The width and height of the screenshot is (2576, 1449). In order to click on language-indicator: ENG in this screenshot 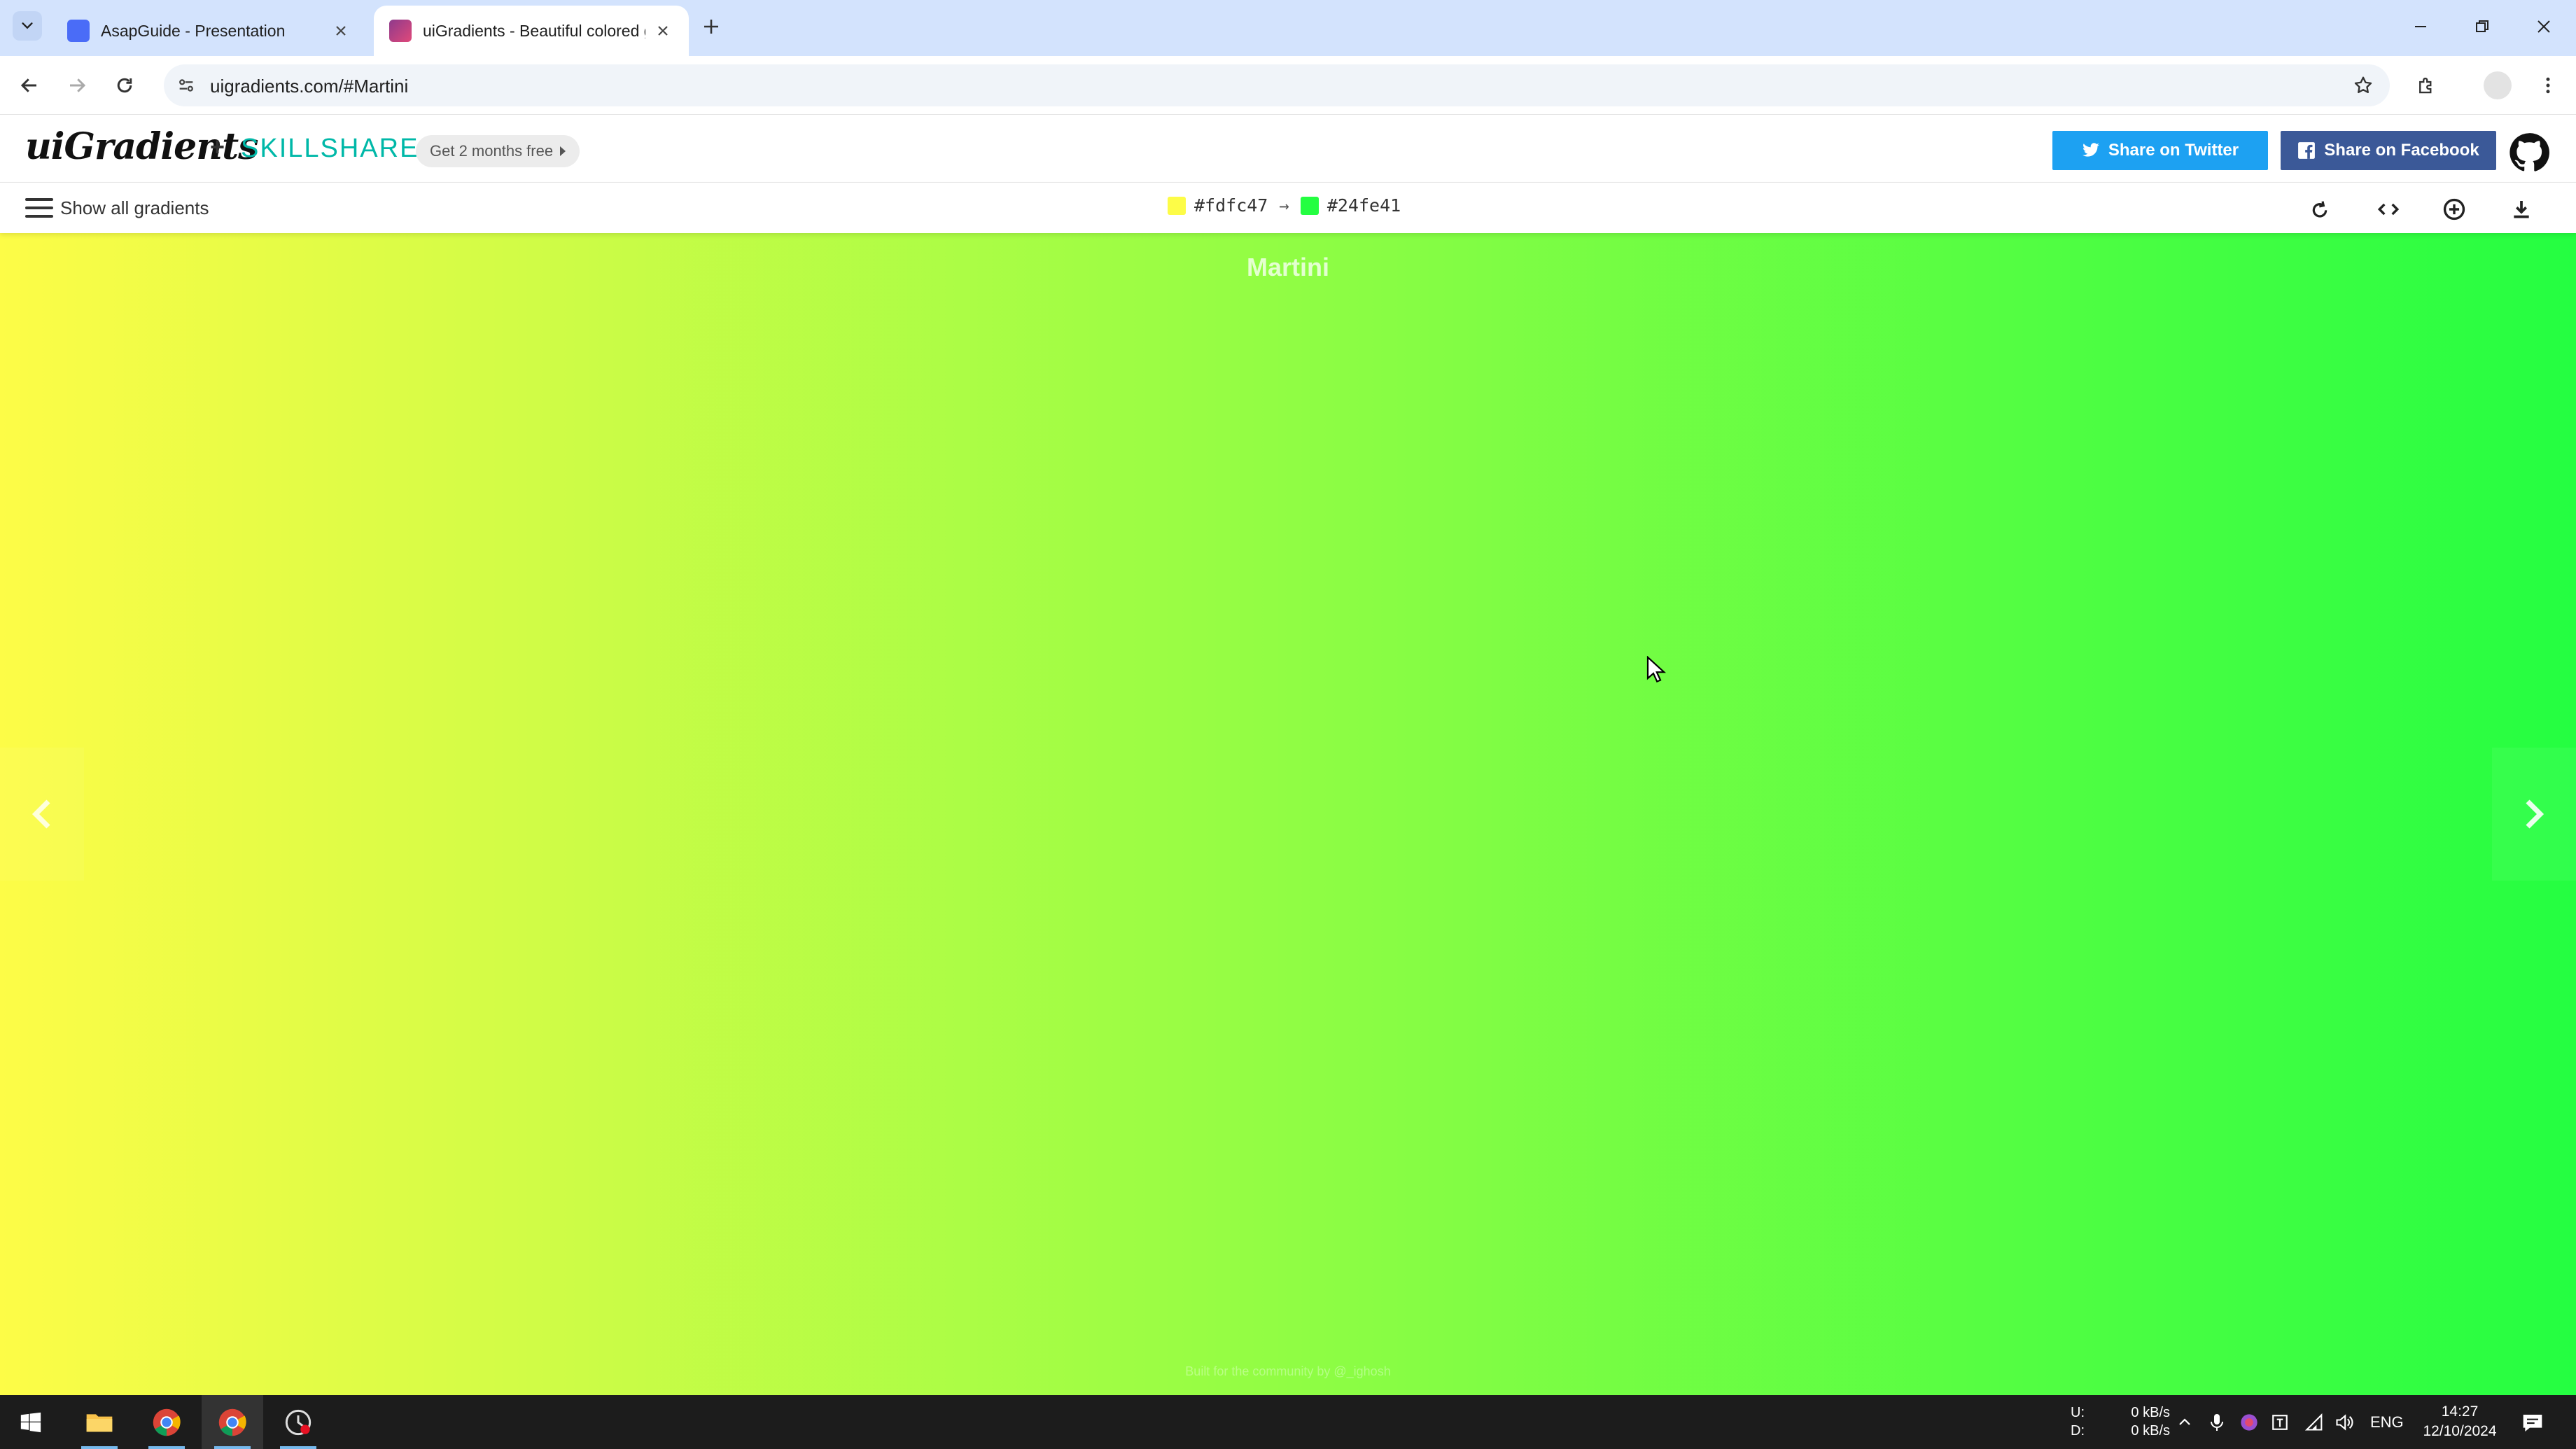, I will do `click(2387, 1422)`.